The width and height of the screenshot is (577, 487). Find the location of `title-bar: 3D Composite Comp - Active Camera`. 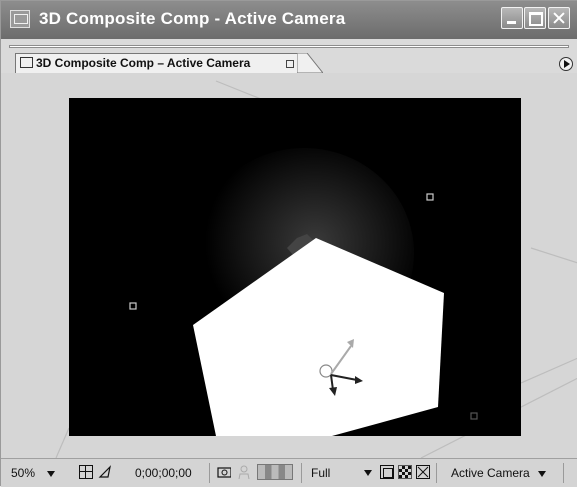

title-bar: 3D Composite Comp - Active Camera is located at coordinates (289, 20).